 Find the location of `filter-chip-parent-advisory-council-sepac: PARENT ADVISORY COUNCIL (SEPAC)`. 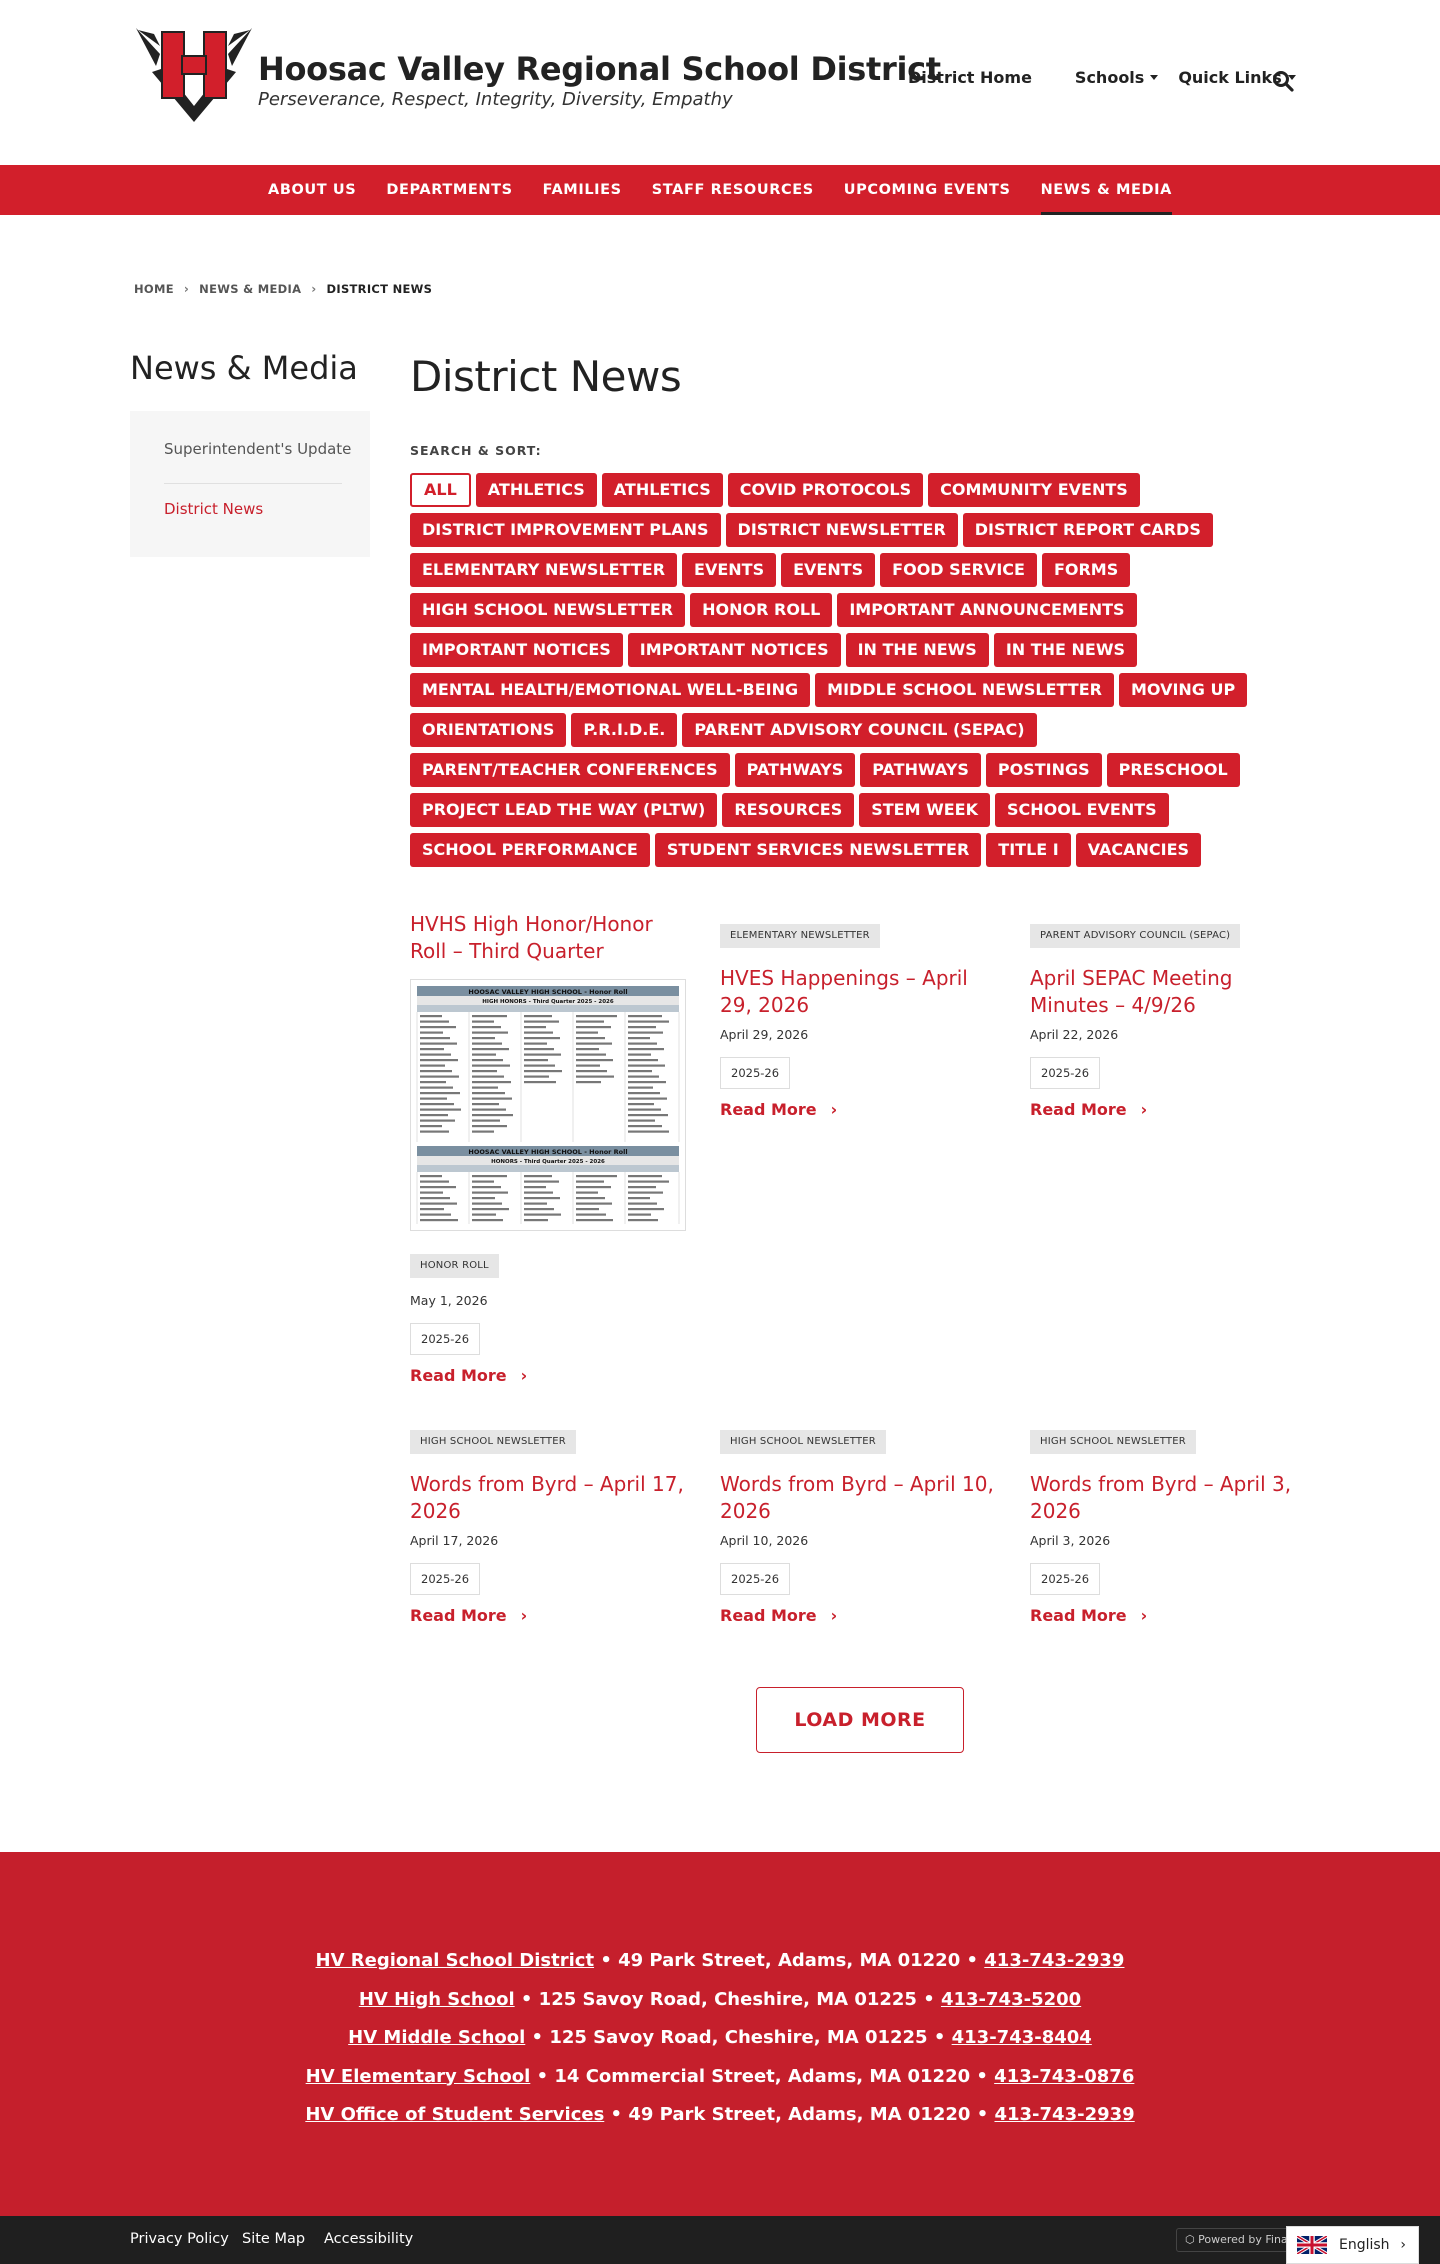

filter-chip-parent-advisory-council-sepac: PARENT ADVISORY COUNCIL (SEPAC) is located at coordinates (859, 730).